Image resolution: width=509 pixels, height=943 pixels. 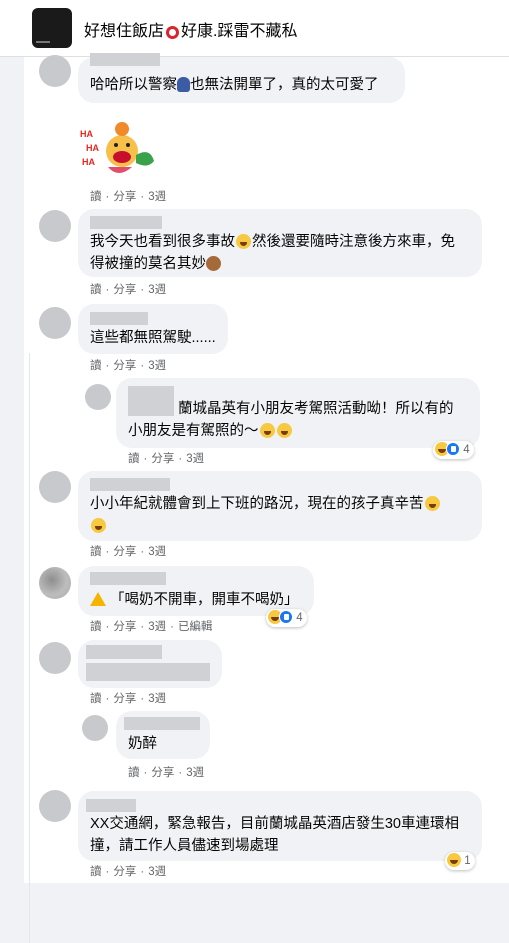 I want to click on reply-text: 小朋友是有駕照的～, so click(x=210, y=431).